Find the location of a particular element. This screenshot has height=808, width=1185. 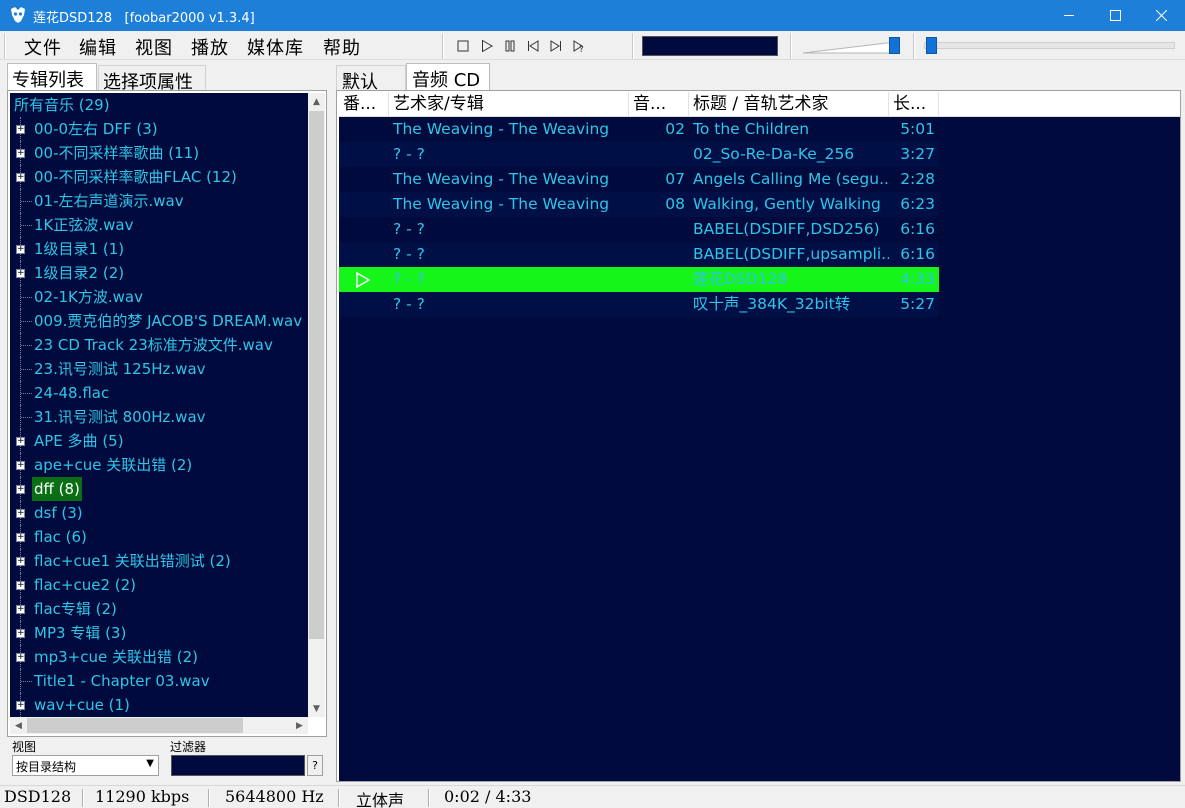

cell-artist-album: The Weaving - The Weaving is located at coordinates (501, 179).